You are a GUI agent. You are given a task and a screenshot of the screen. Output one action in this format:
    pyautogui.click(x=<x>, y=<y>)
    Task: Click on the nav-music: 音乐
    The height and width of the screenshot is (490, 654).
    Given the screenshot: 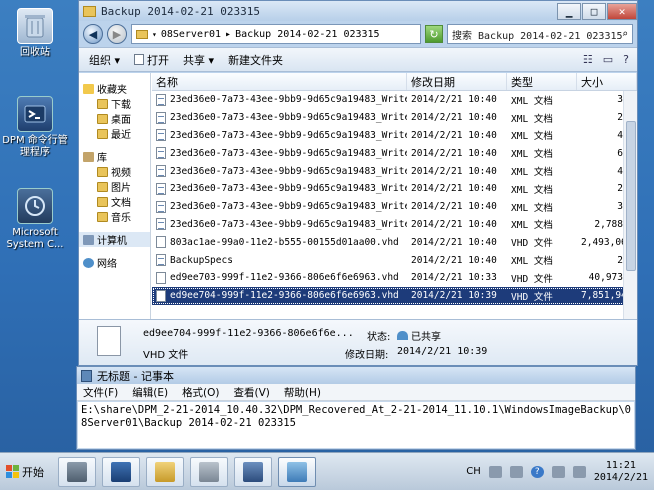 What is the action you would take?
    pyautogui.click(x=114, y=216)
    